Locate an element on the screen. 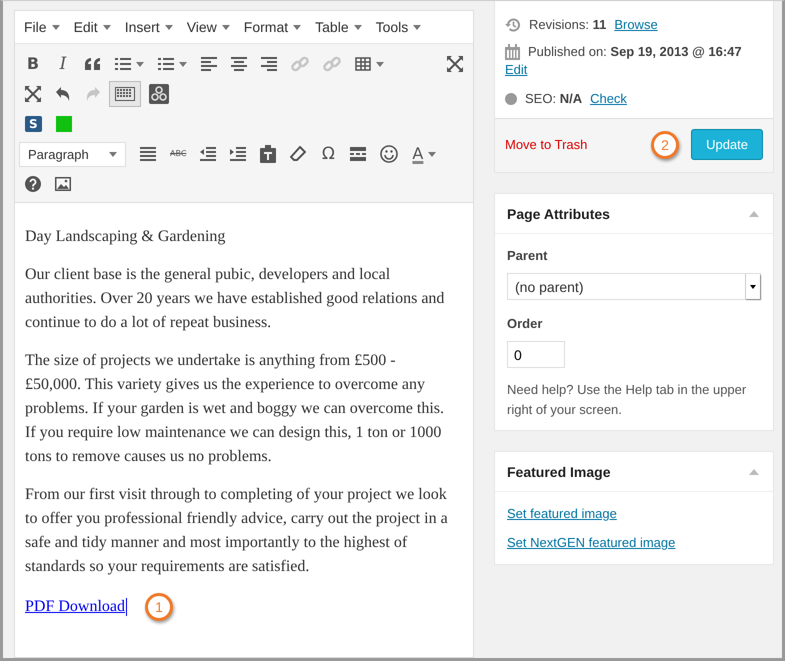 This screenshot has width=785, height=661. menu-item: View is located at coordinates (208, 27).